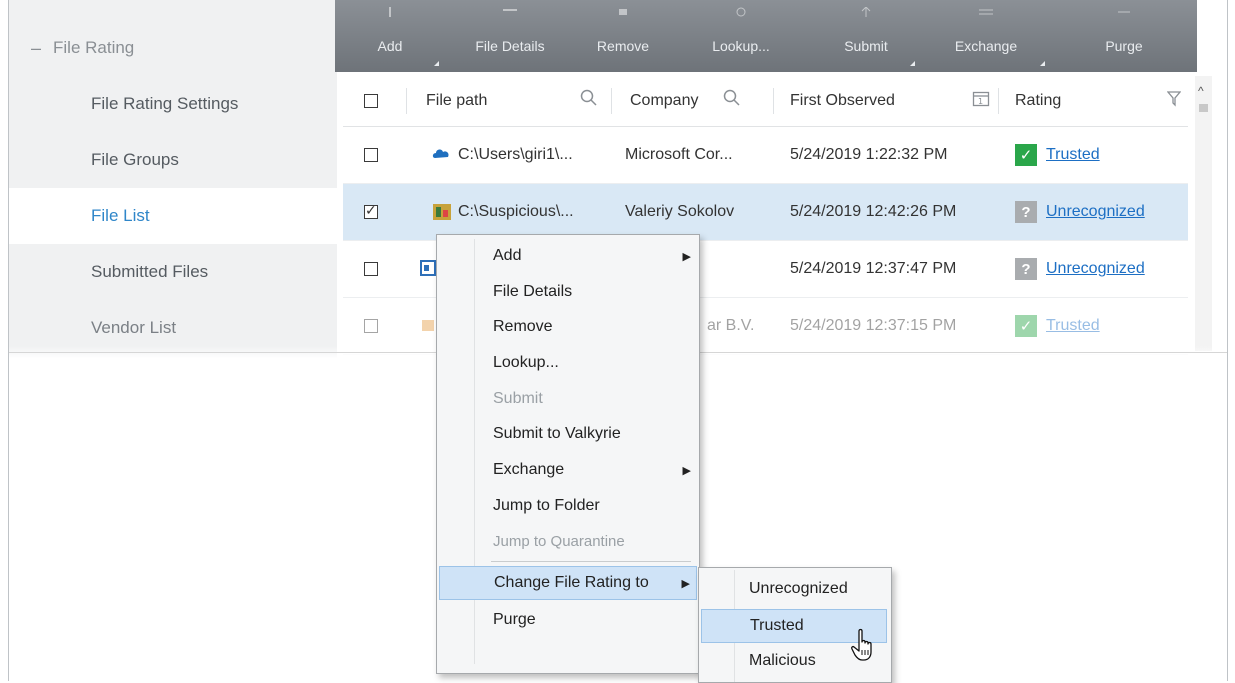 Image resolution: width=1235 pixels, height=683 pixels. What do you see at coordinates (1038, 101) in the screenshot?
I see `column-header-rating: Rating` at bounding box center [1038, 101].